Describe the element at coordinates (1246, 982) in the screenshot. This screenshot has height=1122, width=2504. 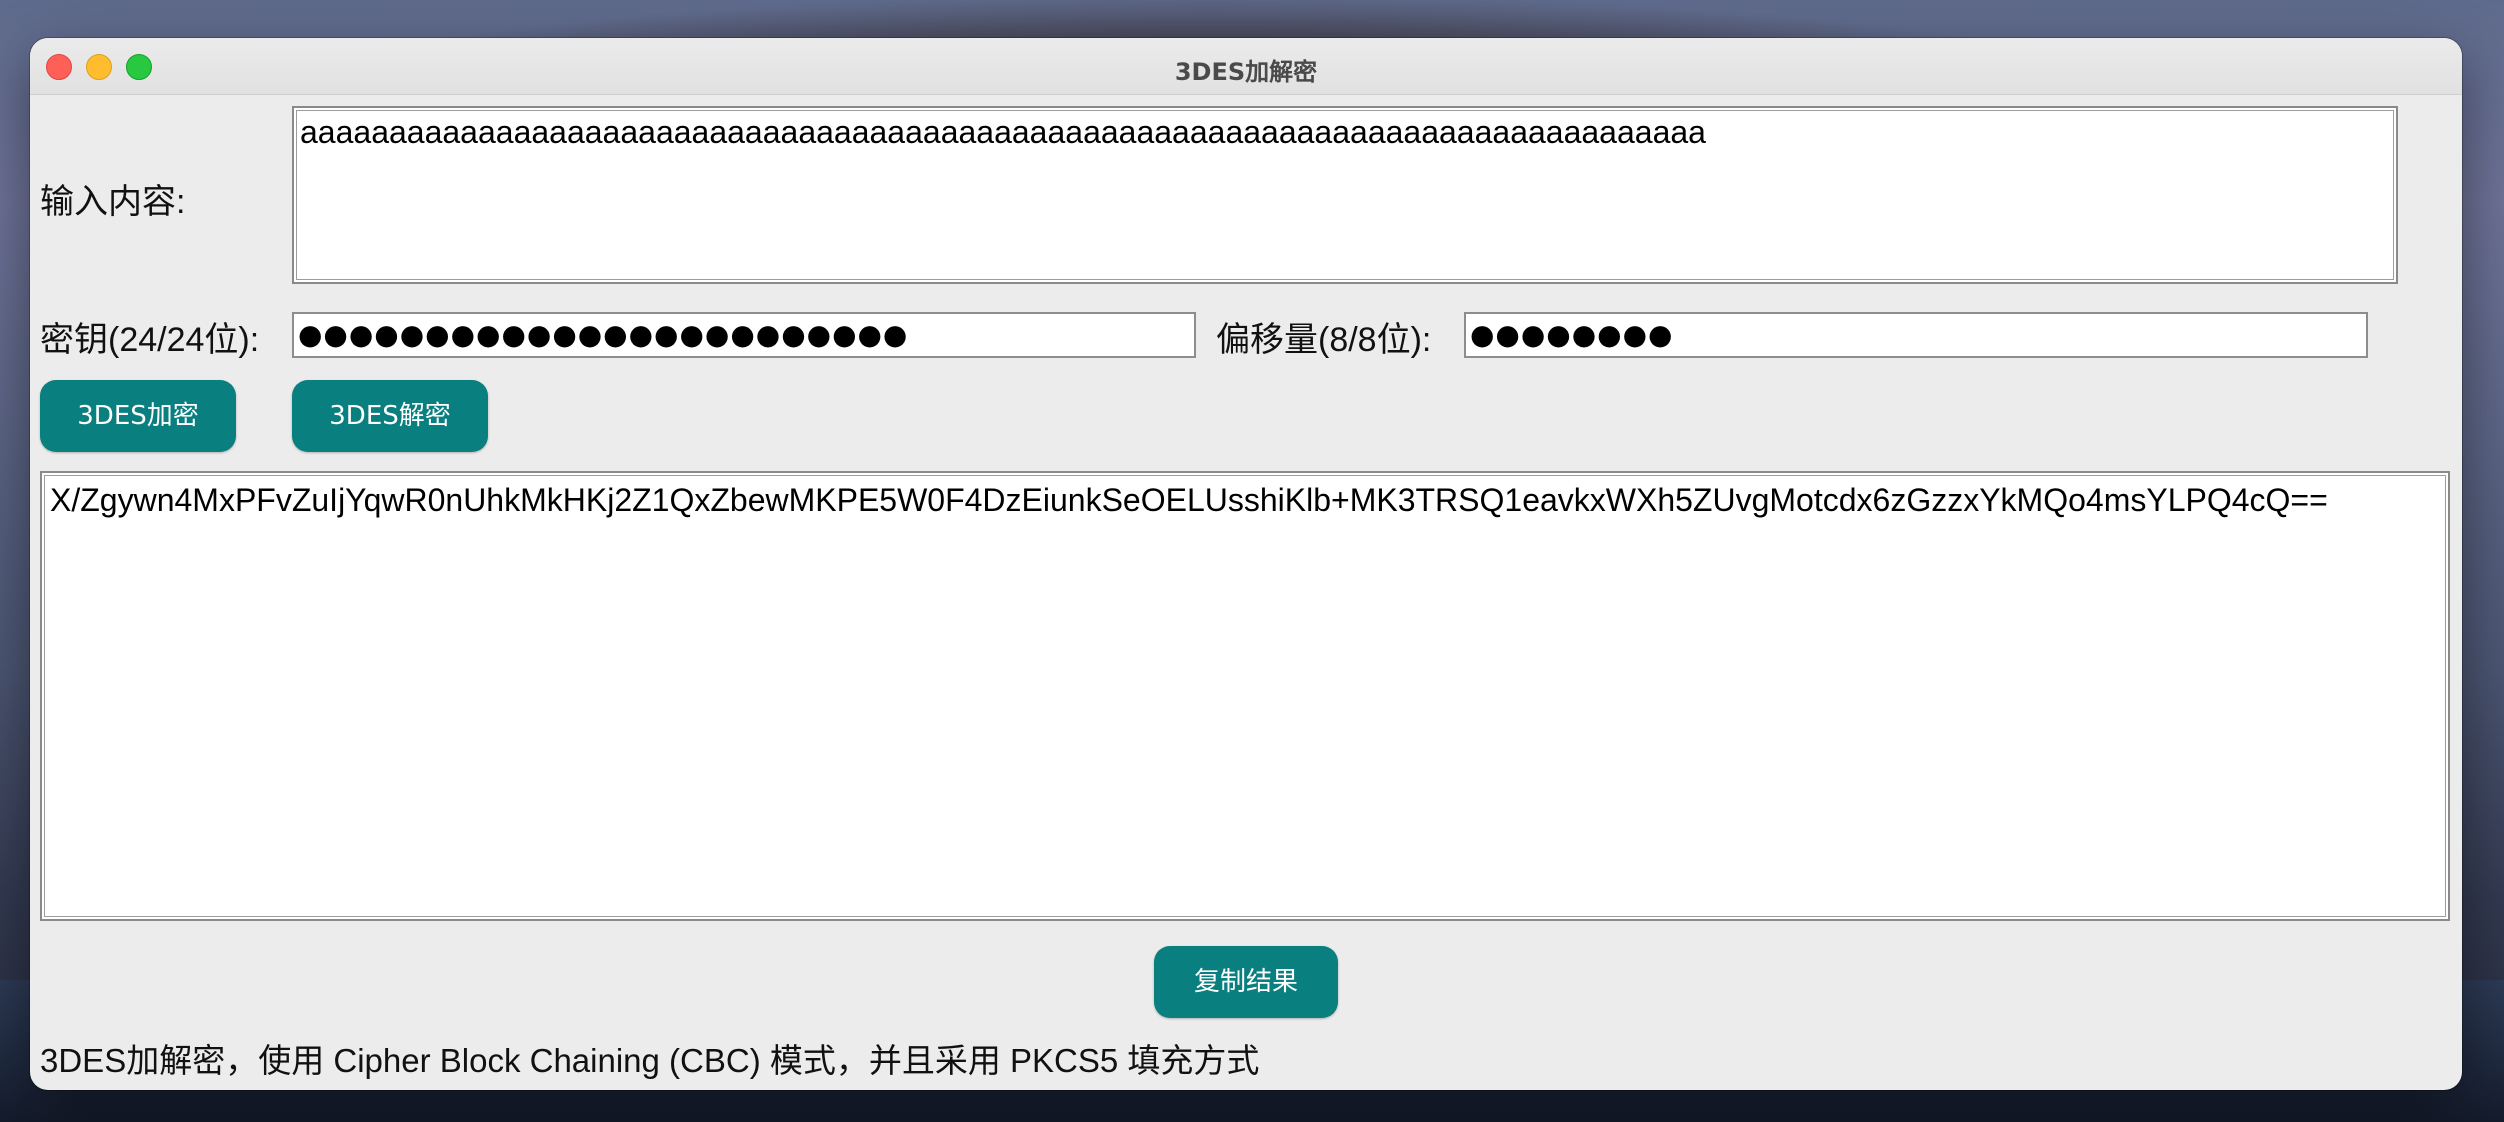
I see `copy-result-button: 复制结果` at that location.